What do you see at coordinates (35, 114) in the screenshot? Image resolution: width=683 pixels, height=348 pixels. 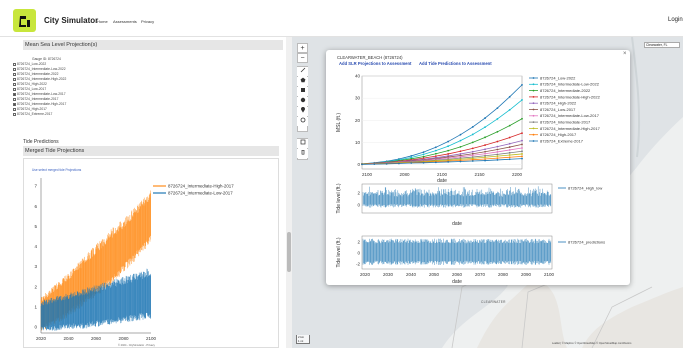 I see `checkbox-label: 8726724_Extreme-2017` at bounding box center [35, 114].